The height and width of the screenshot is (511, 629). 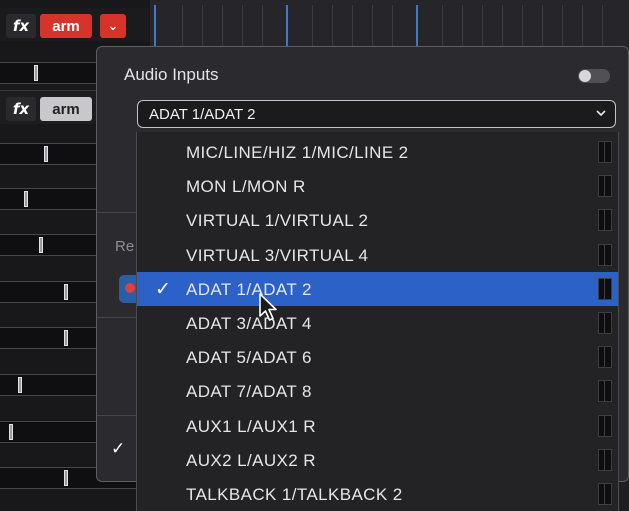 I want to click on dropdown-option: MIC/LINE/HIZ 1/MIC/LINE 2, so click(x=377, y=152).